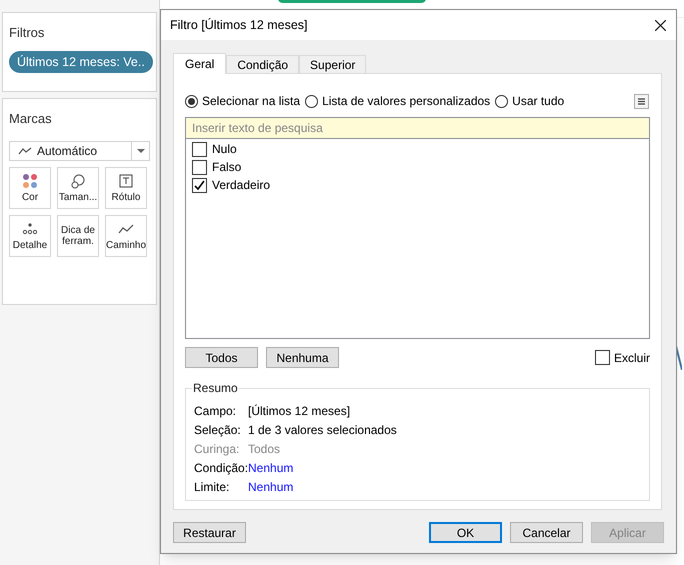 Image resolution: width=684 pixels, height=565 pixels. I want to click on value-label: Nulo, so click(224, 149).